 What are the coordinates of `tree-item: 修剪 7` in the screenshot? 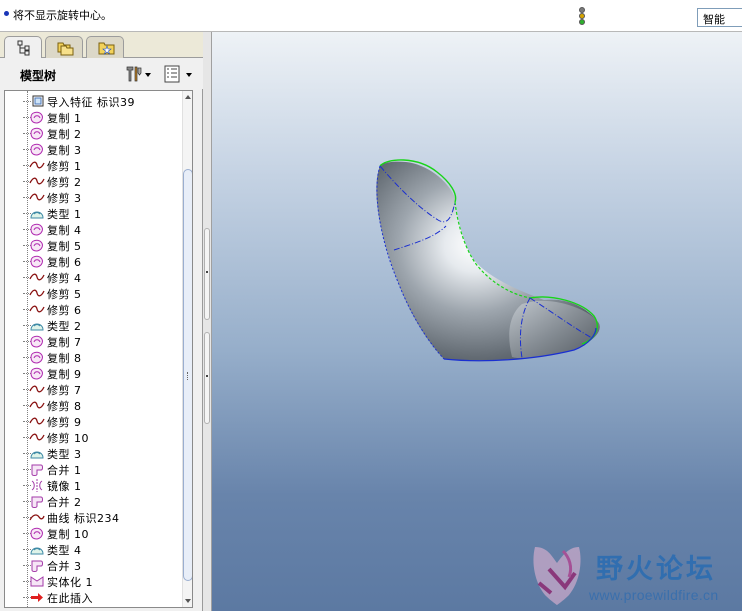 It's located at (91, 389).